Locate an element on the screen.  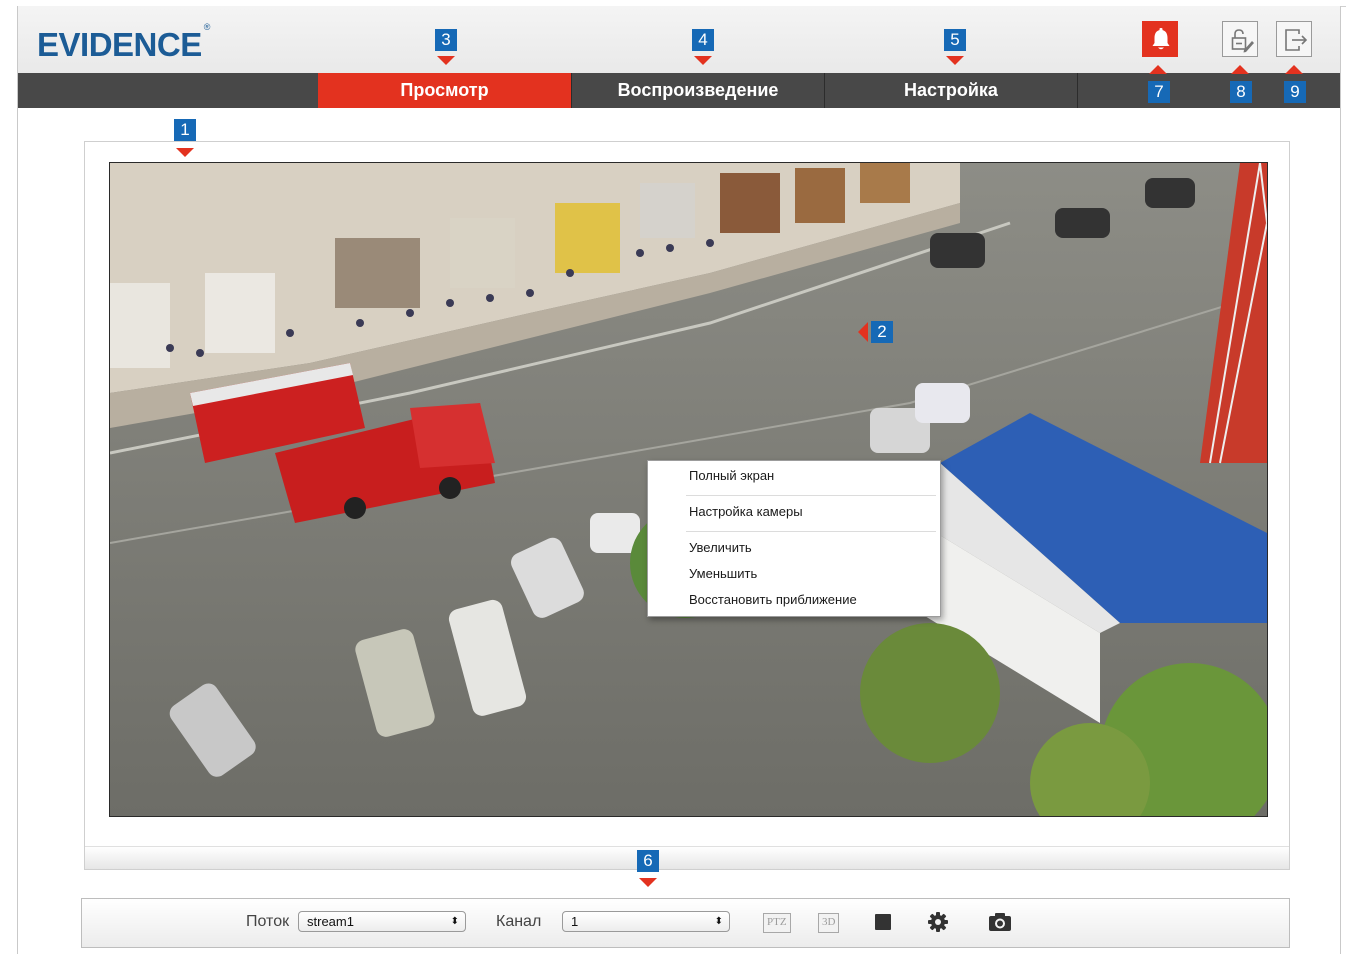
channel-select-value: 1 is located at coordinates (575, 921).